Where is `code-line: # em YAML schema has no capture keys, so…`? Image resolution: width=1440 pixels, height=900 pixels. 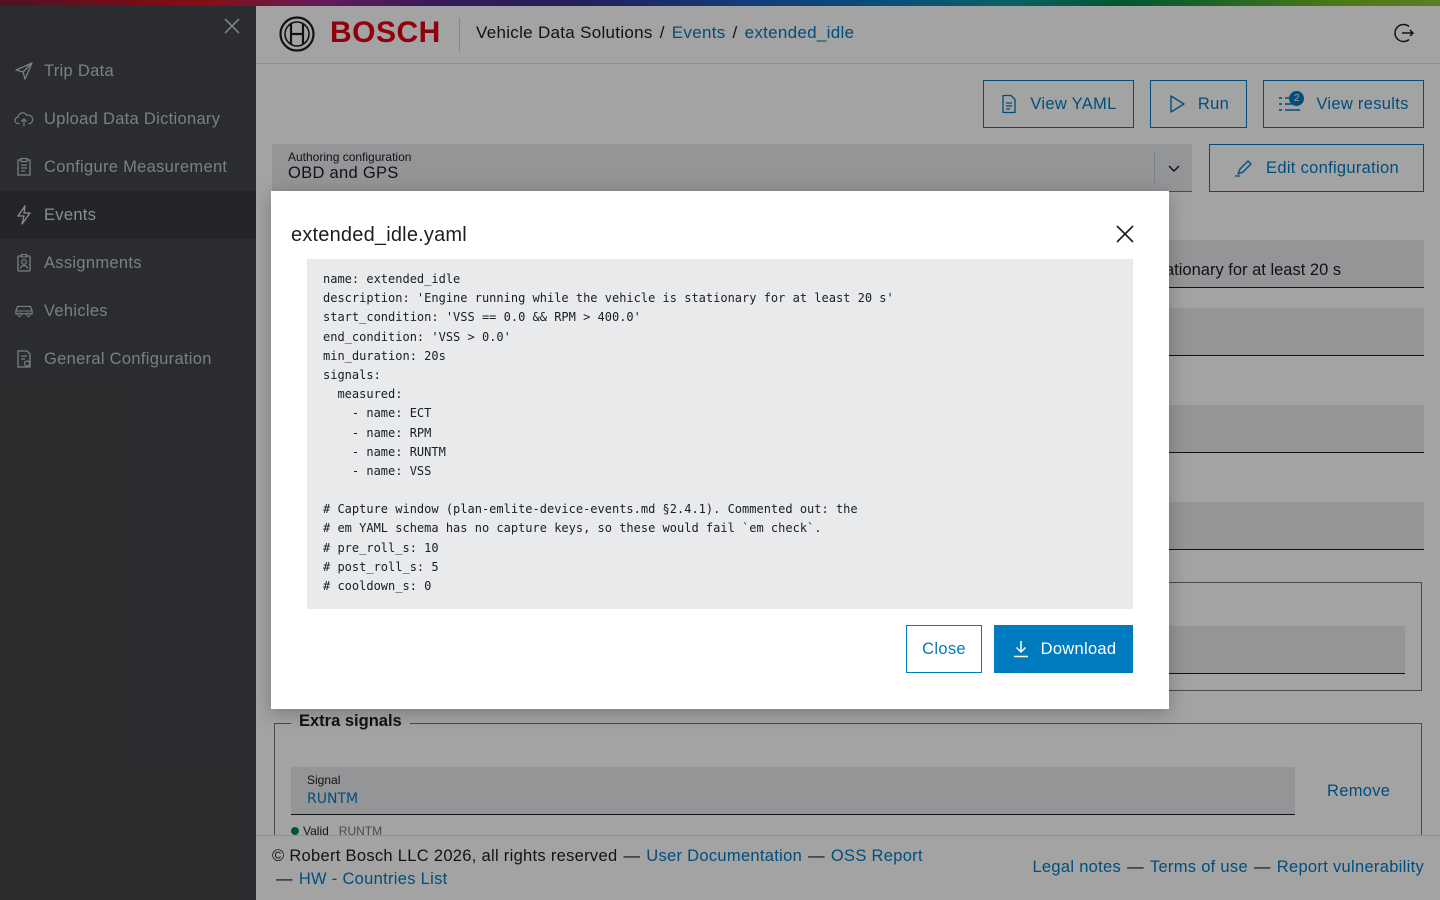 code-line: # em YAML schema has no capture keys, so… is located at coordinates (572, 528).